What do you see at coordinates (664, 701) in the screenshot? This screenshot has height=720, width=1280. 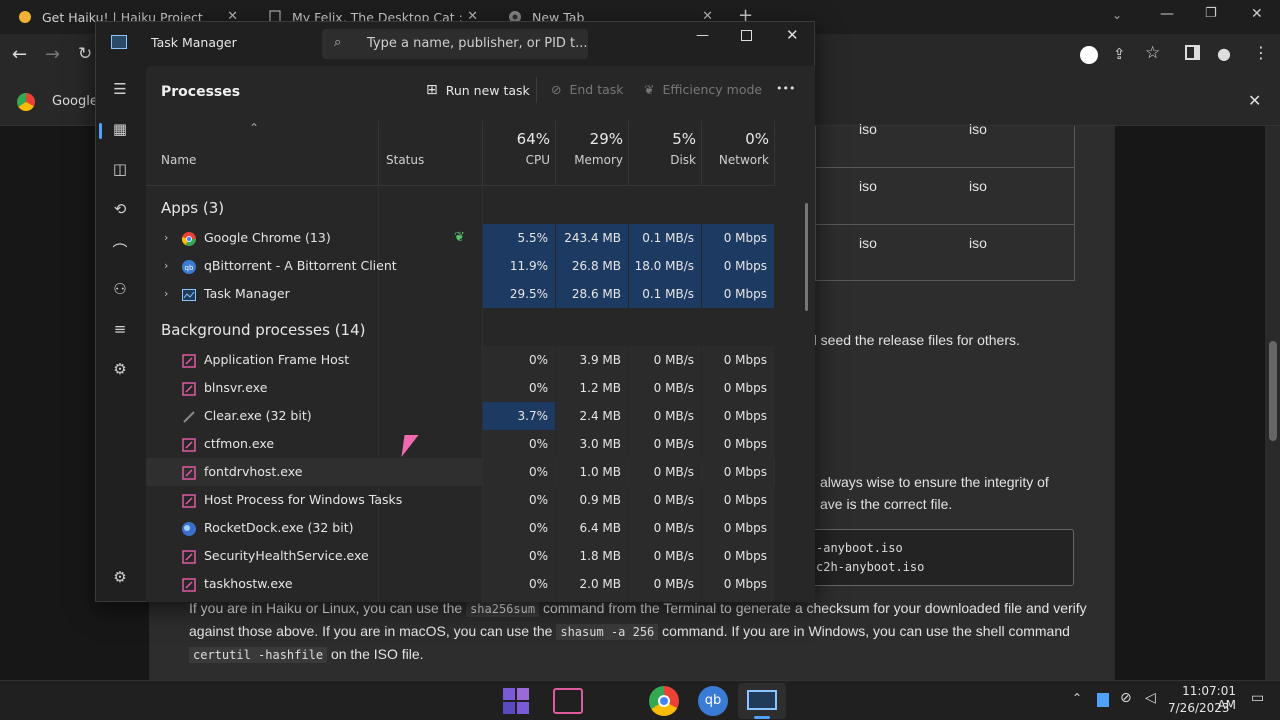 I see `chrome-taskbar-icon` at bounding box center [664, 701].